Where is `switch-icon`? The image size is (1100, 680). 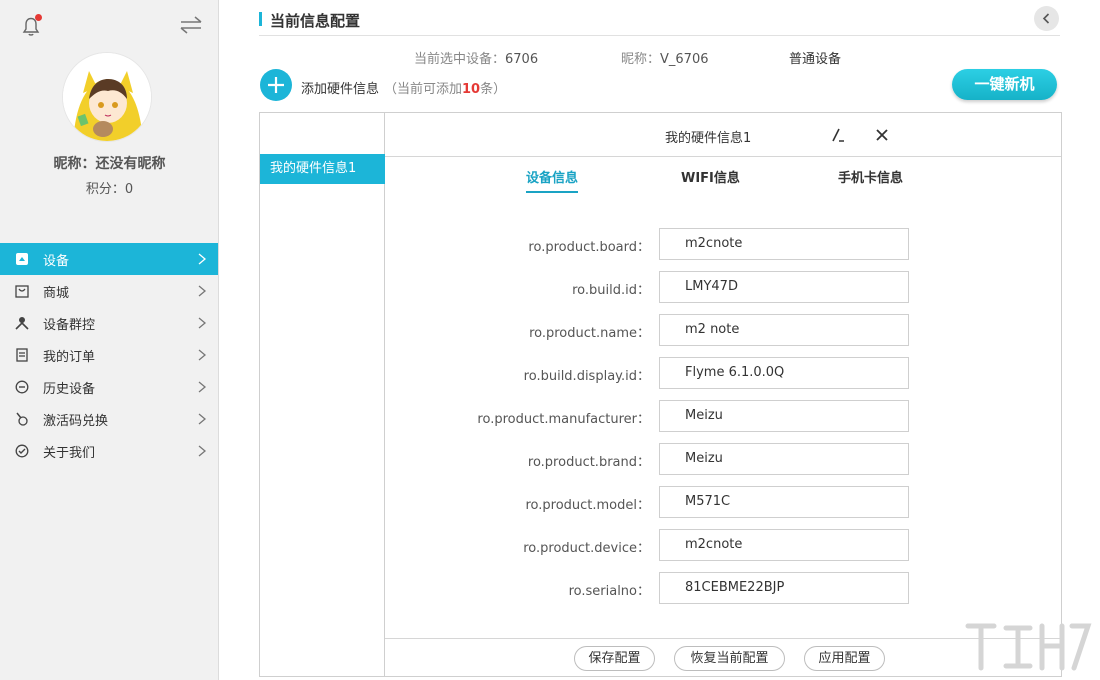
switch-icon is located at coordinates (191, 25).